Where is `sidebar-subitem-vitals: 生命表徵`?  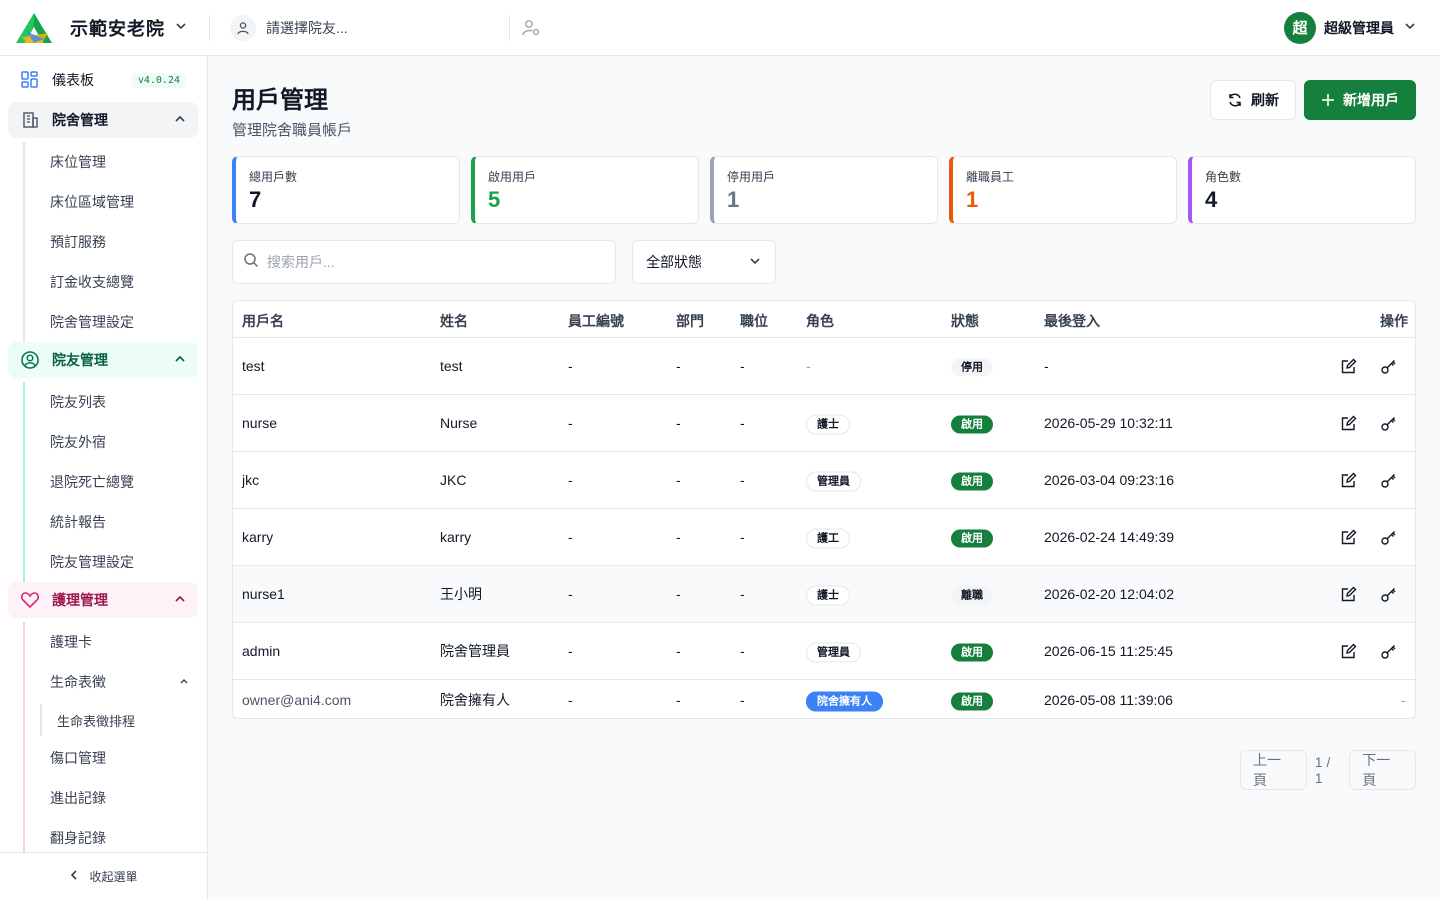
sidebar-subitem-vitals: 生命表徵 is located at coordinates (125, 682).